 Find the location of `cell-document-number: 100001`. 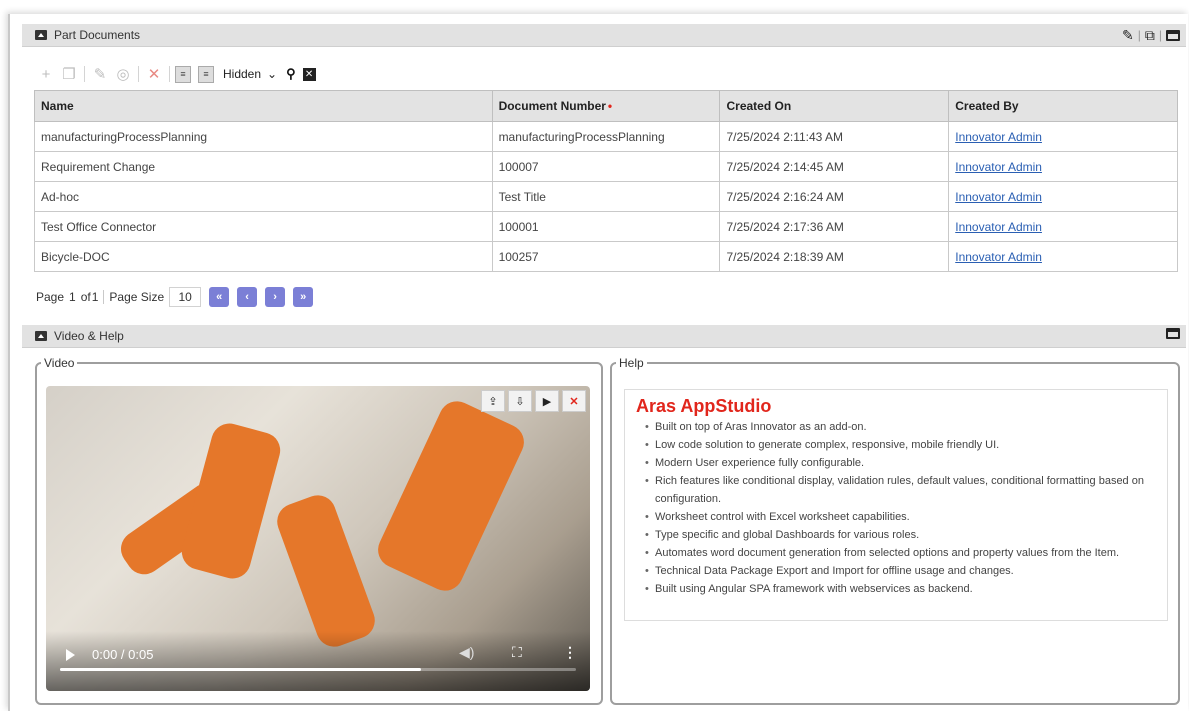

cell-document-number: 100001 is located at coordinates (606, 226).